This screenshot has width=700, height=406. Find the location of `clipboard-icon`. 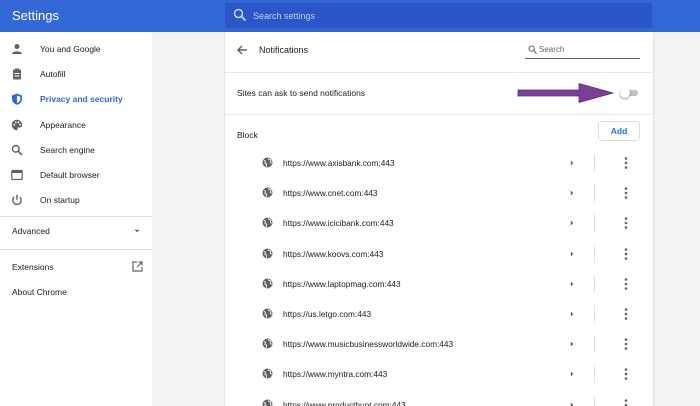

clipboard-icon is located at coordinates (17, 74).